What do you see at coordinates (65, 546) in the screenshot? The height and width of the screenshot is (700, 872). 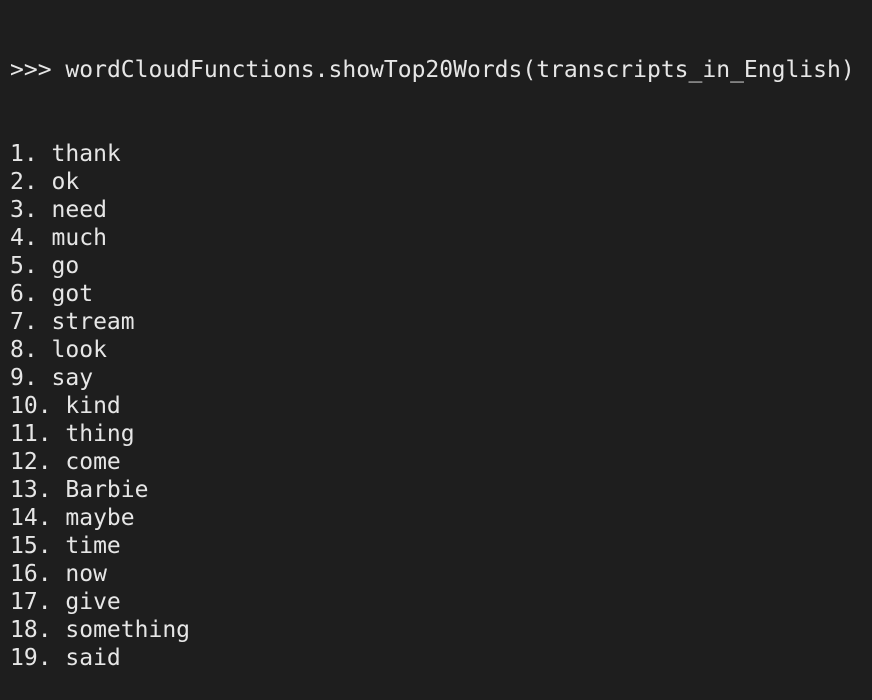 I see `output-line: 15. time` at bounding box center [65, 546].